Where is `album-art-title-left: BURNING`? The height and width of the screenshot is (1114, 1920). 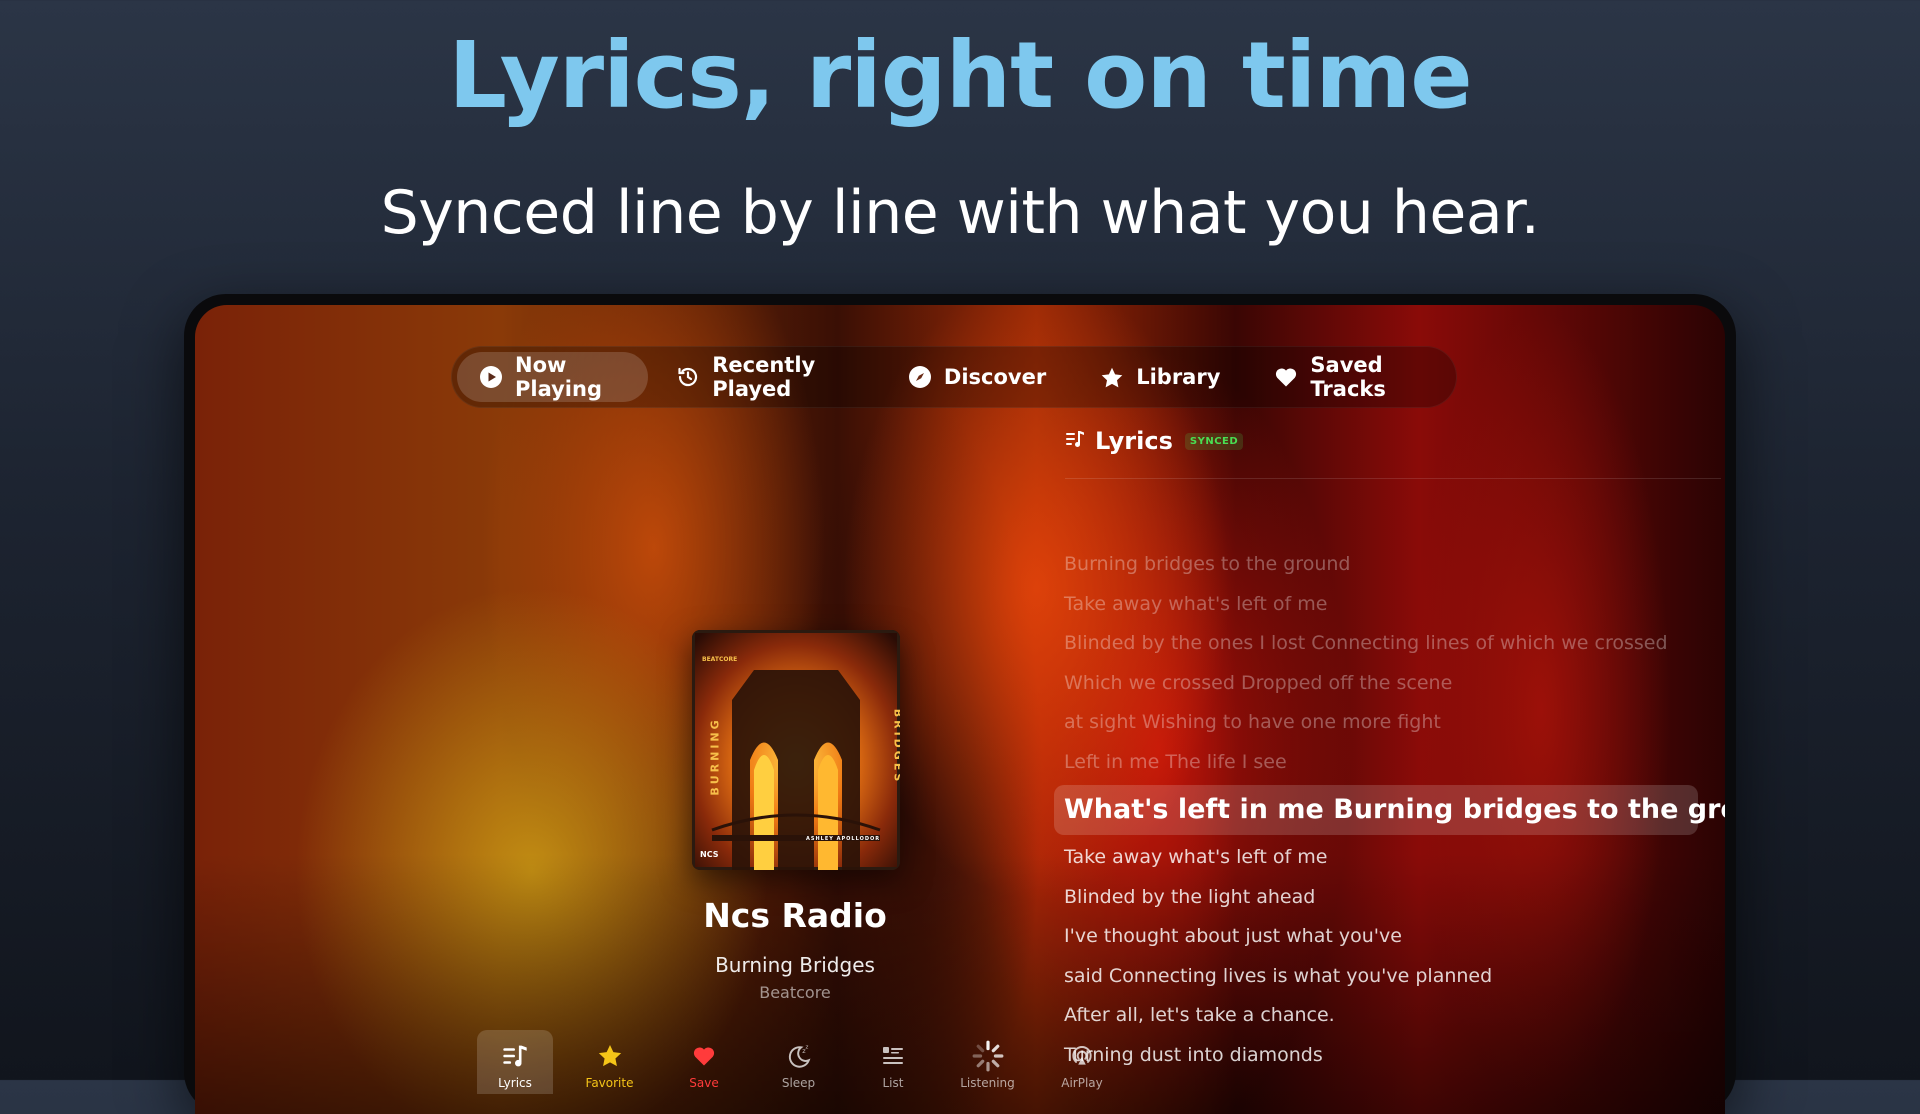
album-art-title-left: BURNING is located at coordinates (715, 756).